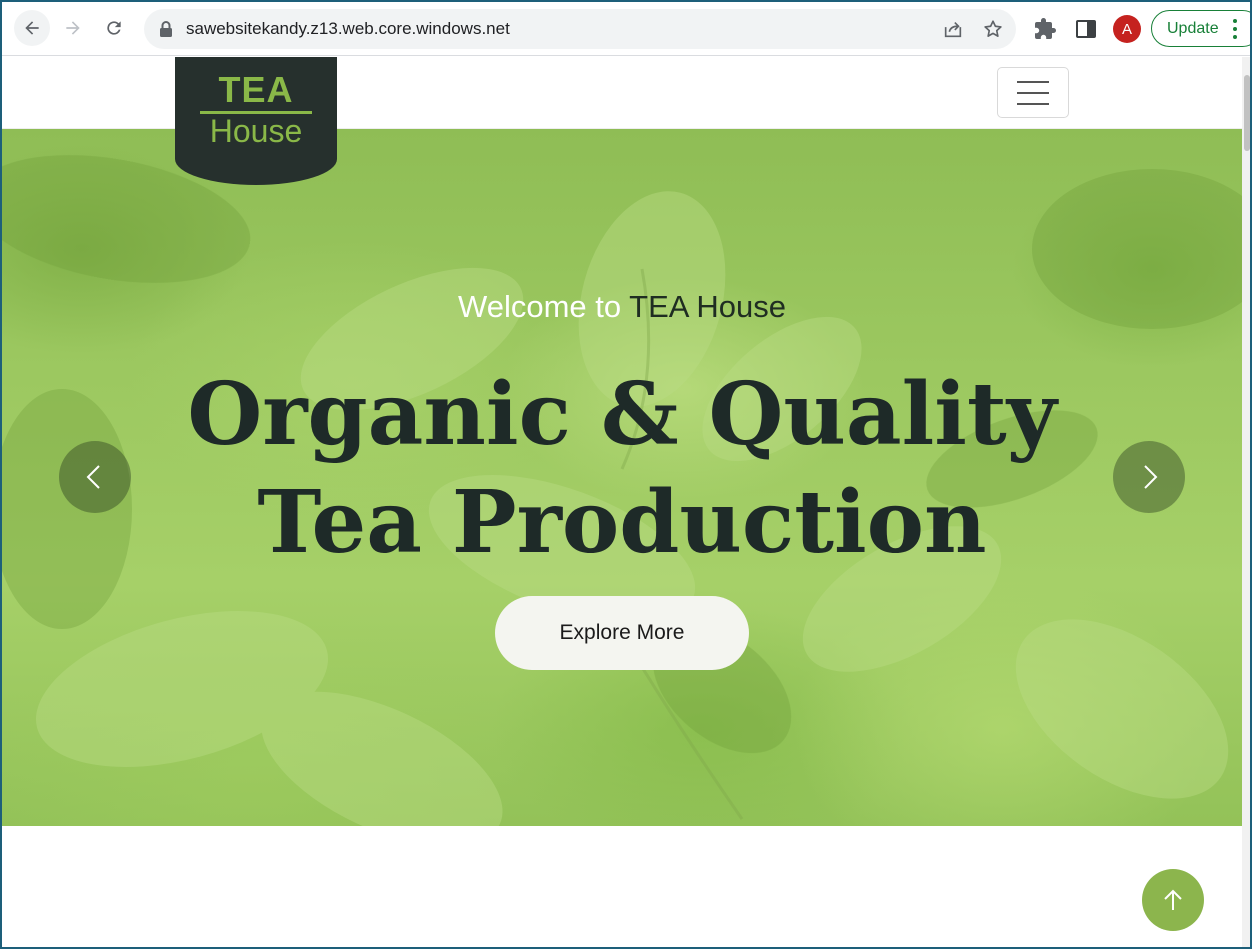 Image resolution: width=1252 pixels, height=949 pixels. I want to click on back-icon, so click(32, 28).